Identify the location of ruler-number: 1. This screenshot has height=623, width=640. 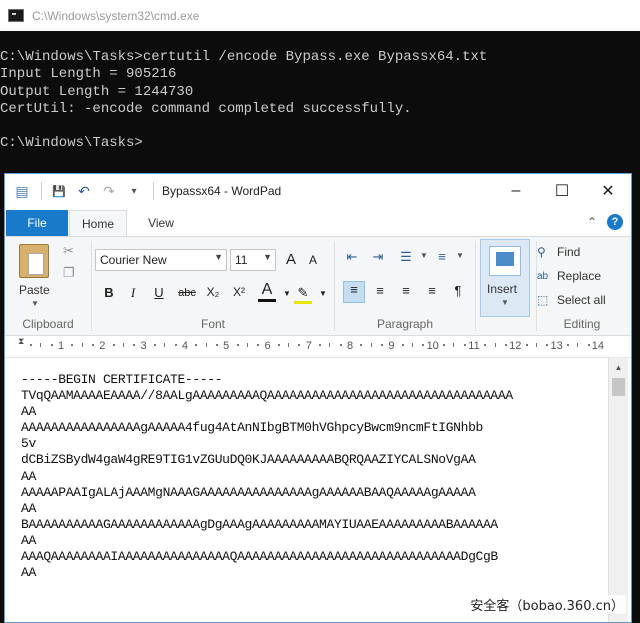
(61, 346).